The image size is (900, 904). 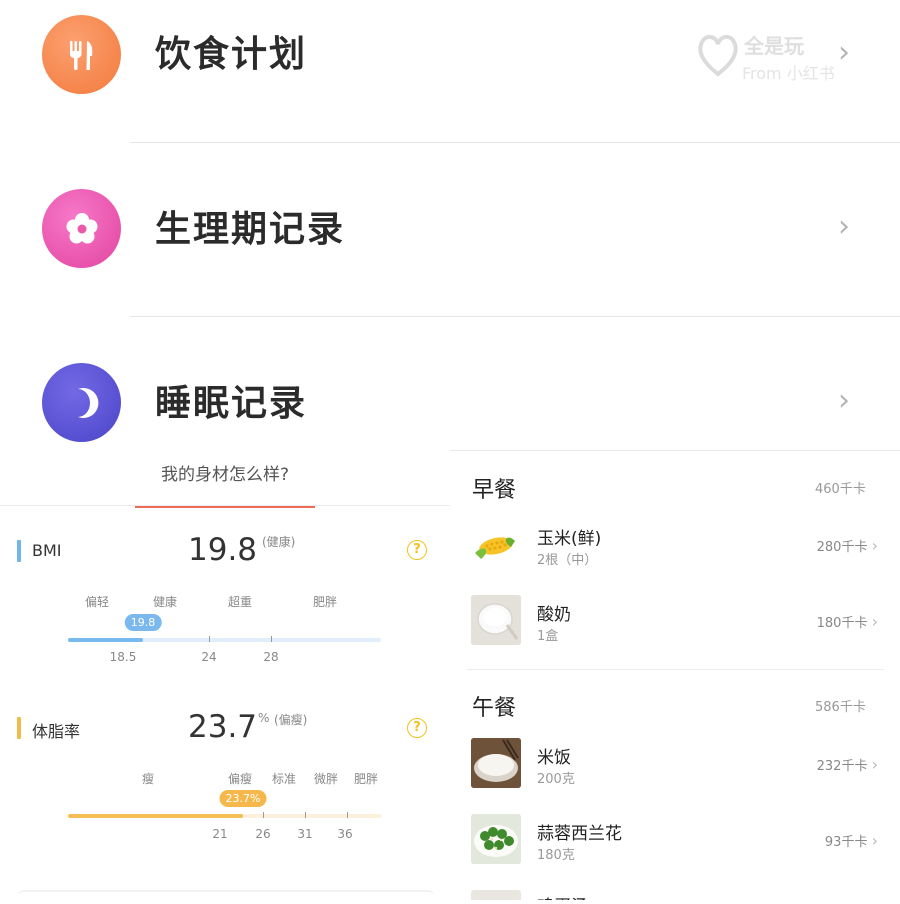 What do you see at coordinates (326, 779) in the screenshot?
I see `body-fat-category-label: 微胖` at bounding box center [326, 779].